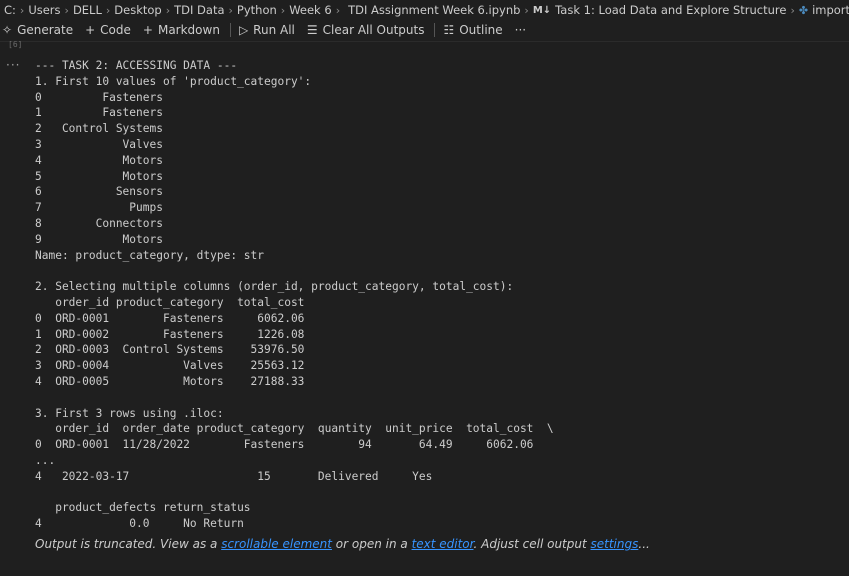 This screenshot has width=849, height=576. Describe the element at coordinates (99, 160) in the screenshot. I see `output-line: 4 Motors` at that location.